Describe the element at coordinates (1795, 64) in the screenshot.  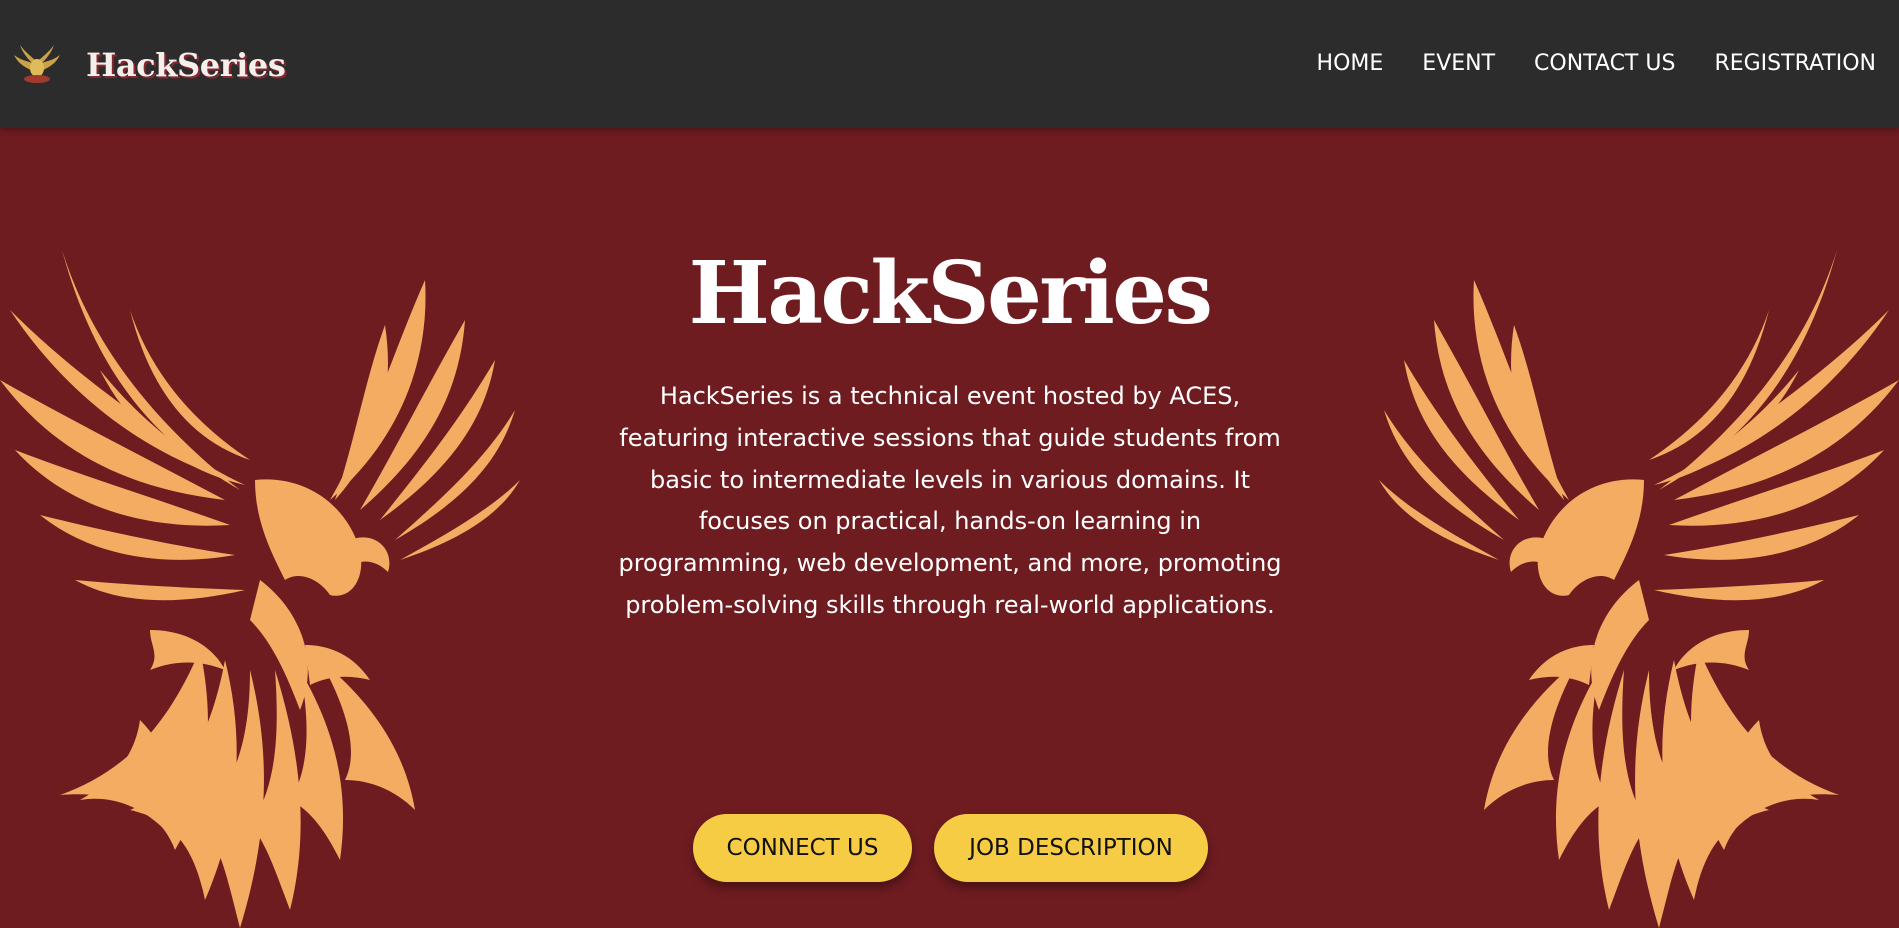
I see `nav-registration-link: REGISTRATION` at that location.